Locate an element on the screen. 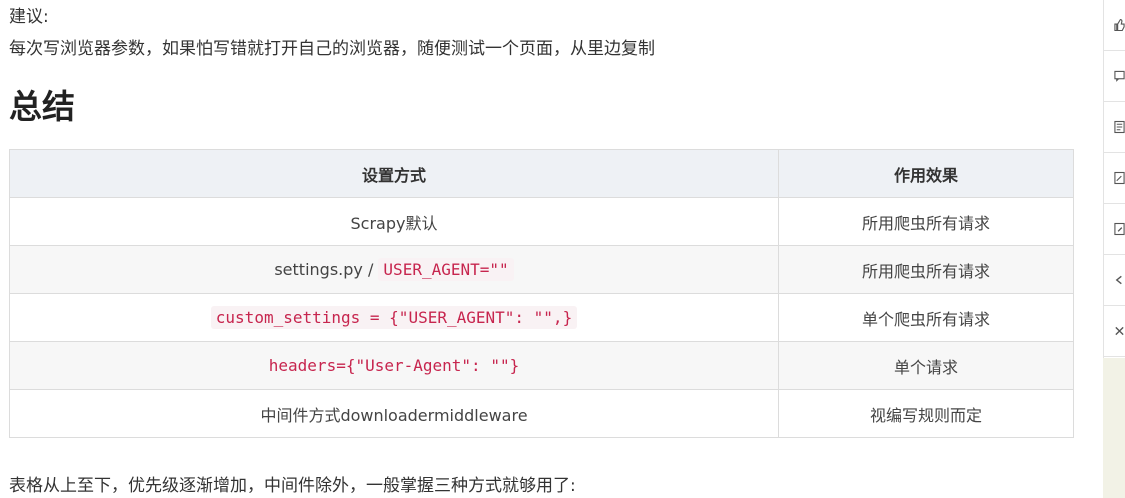  share-icon is located at coordinates (1118, 280).